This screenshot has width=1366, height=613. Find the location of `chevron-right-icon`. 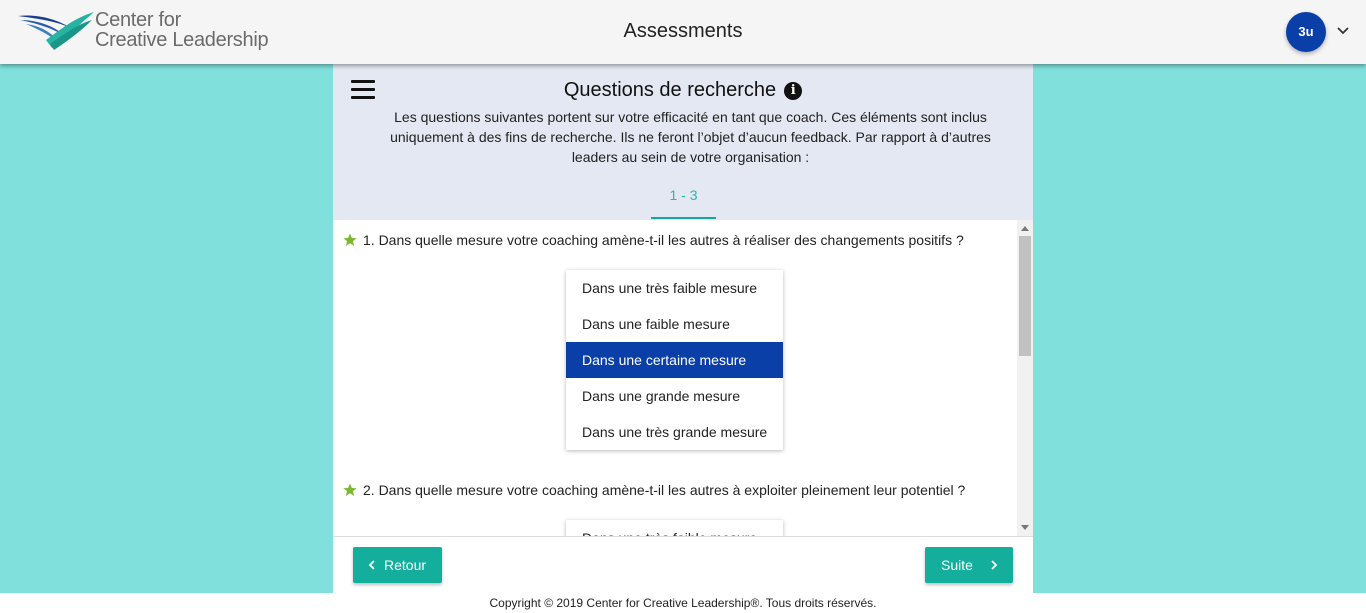

chevron-right-icon is located at coordinates (994, 565).